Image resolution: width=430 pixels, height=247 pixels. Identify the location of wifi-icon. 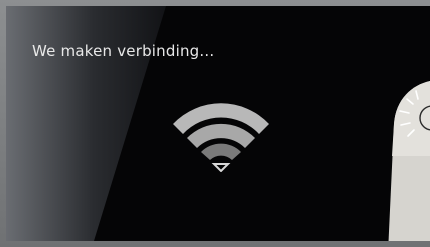
(221, 137).